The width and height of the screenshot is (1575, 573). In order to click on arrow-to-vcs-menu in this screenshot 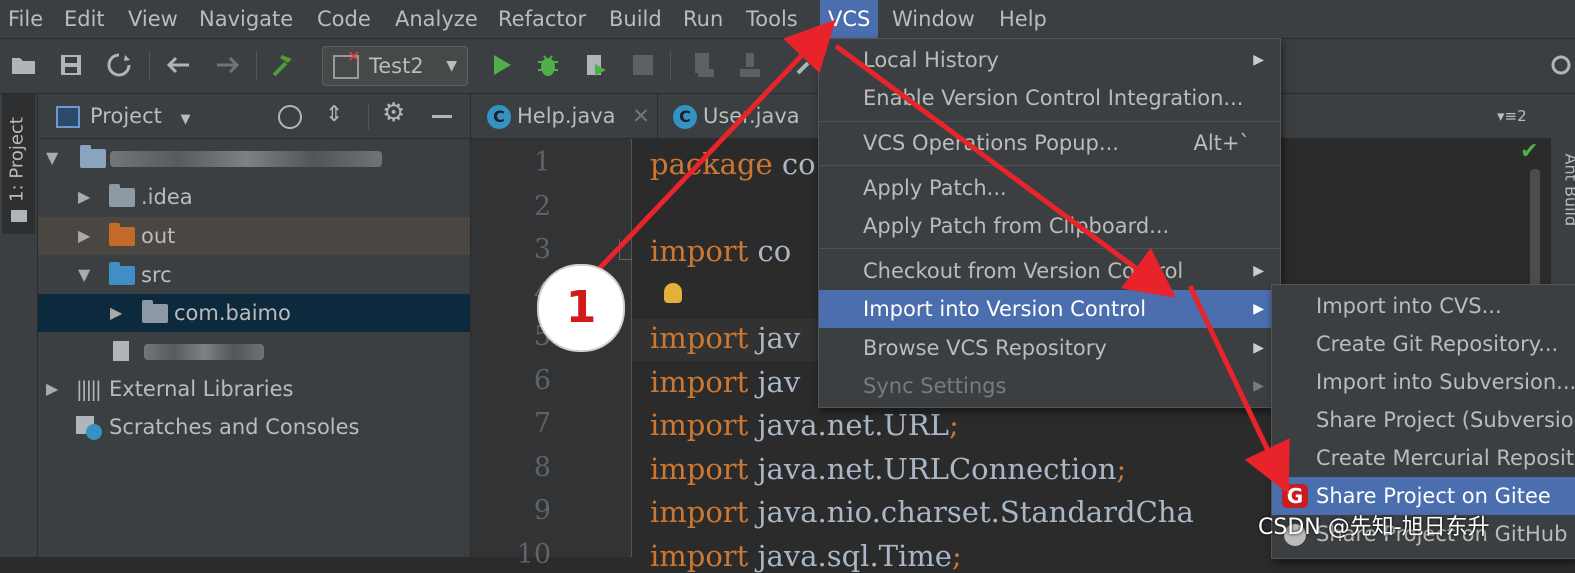, I will do `click(710, 152)`.